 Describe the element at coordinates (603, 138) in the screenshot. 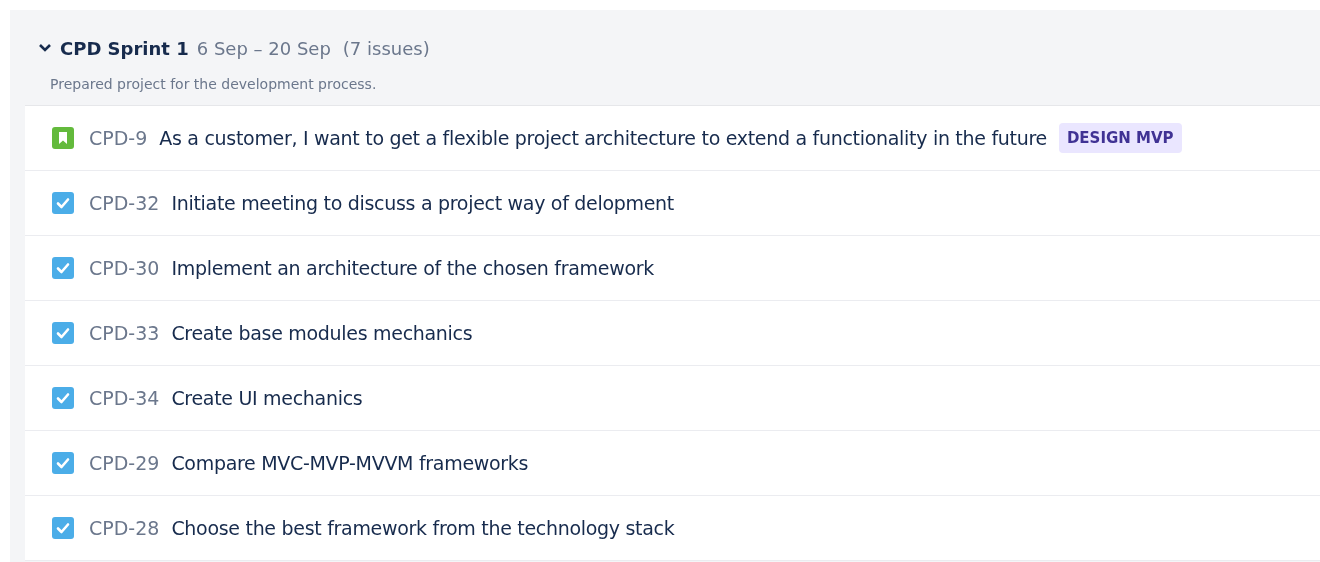

I see `issue-summary: As a customer, I want to get a flexible project architecture to extend a functionality in the future` at that location.